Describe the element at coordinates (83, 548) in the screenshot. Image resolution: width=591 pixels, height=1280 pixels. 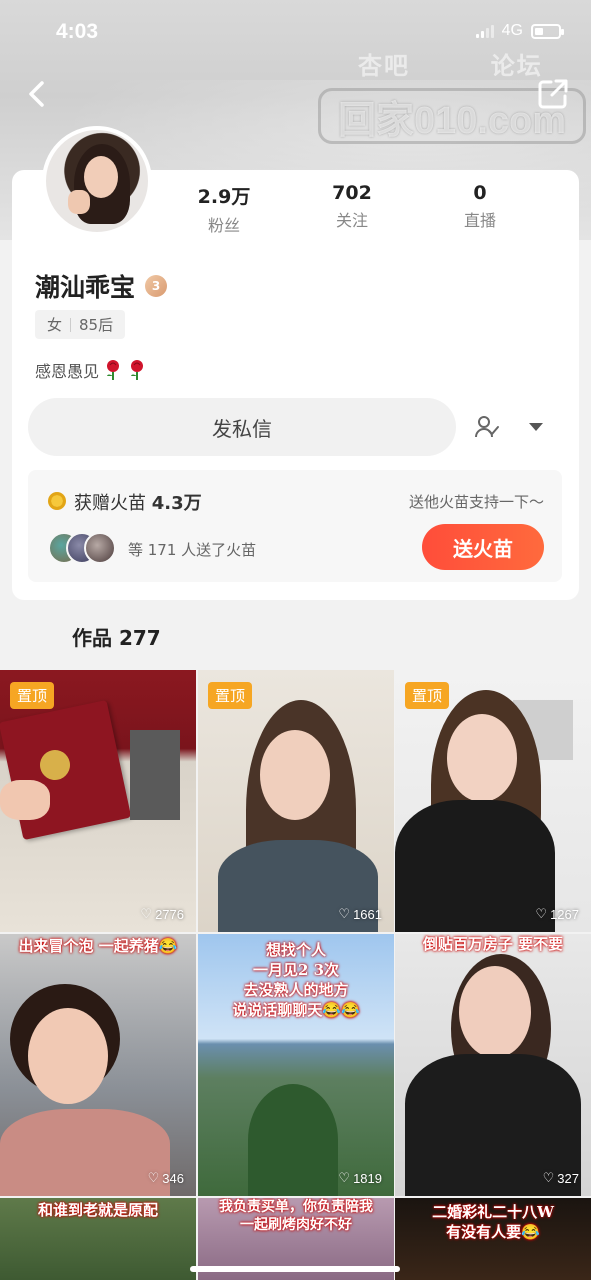
I see `fire-sender-avatars` at that location.